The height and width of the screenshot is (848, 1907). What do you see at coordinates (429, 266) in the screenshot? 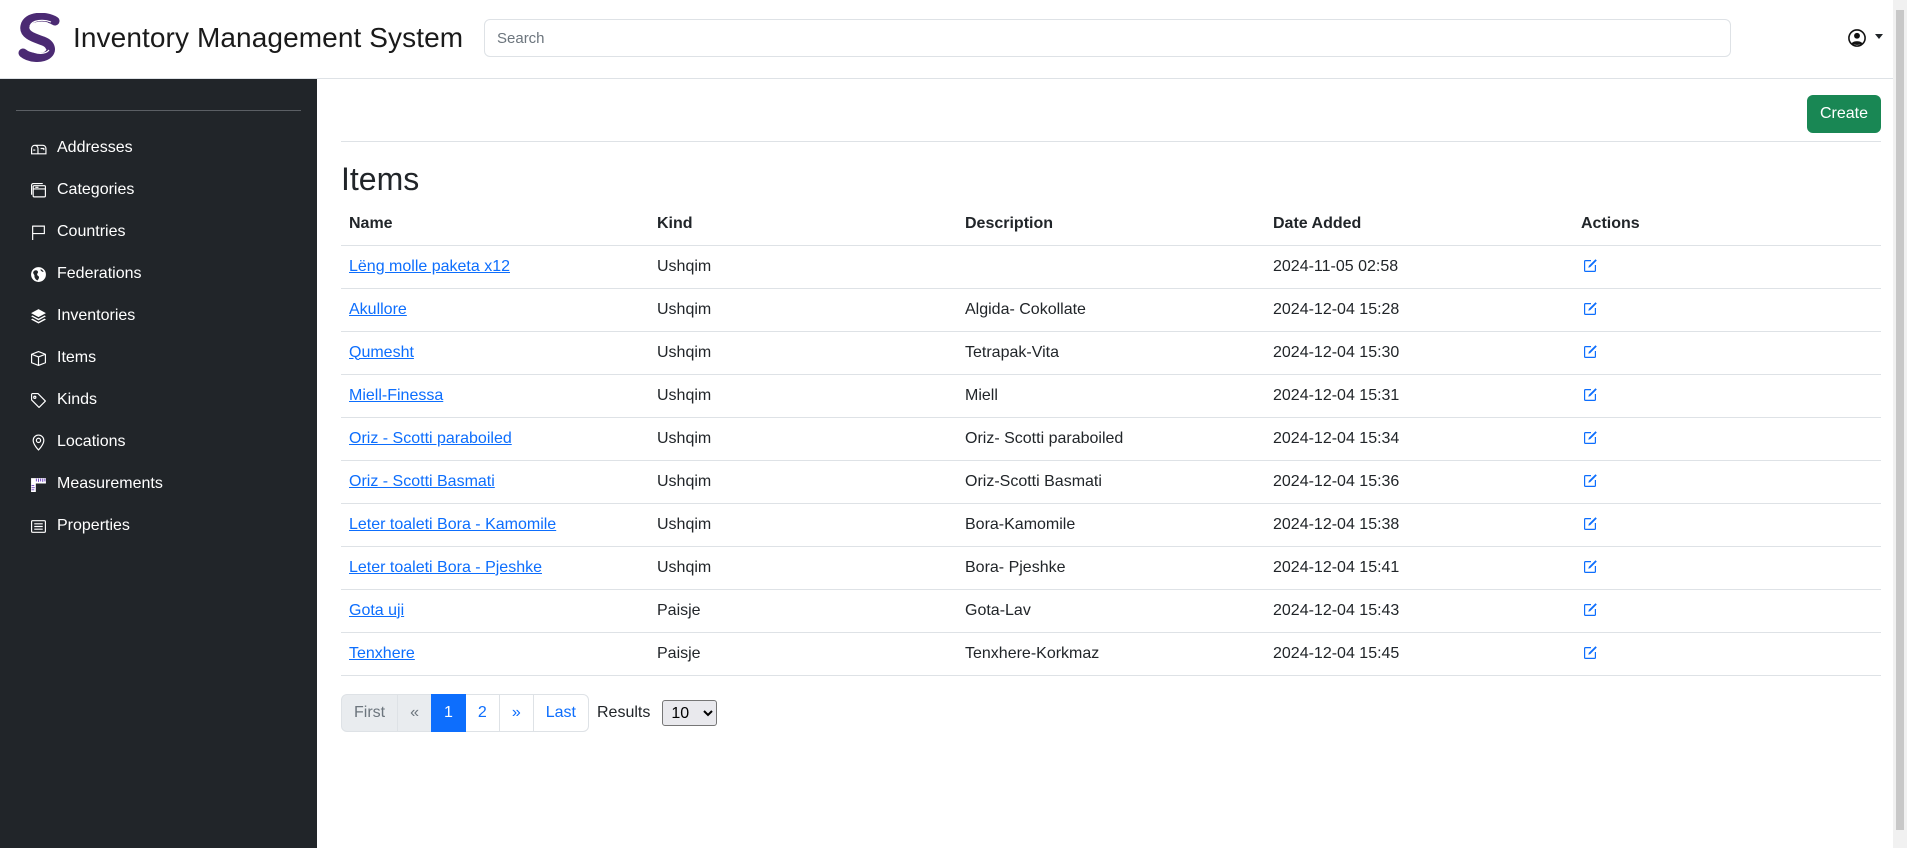
I see `item-name-link: Lëng molle paketa x12` at bounding box center [429, 266].